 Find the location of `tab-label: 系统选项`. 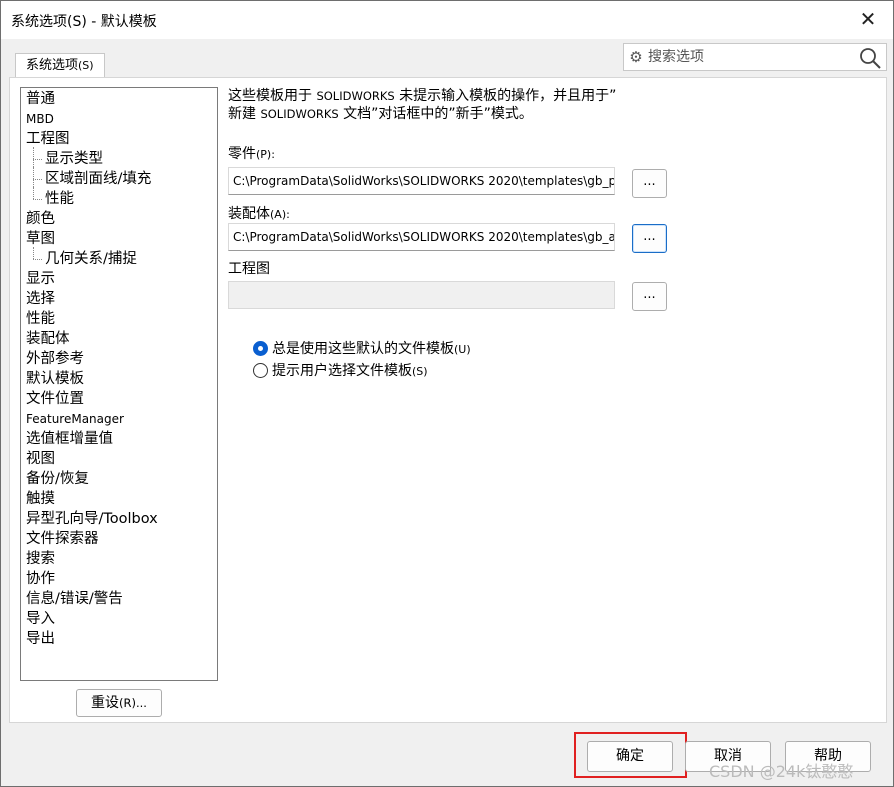

tab-label: 系统选项 is located at coordinates (52, 65).